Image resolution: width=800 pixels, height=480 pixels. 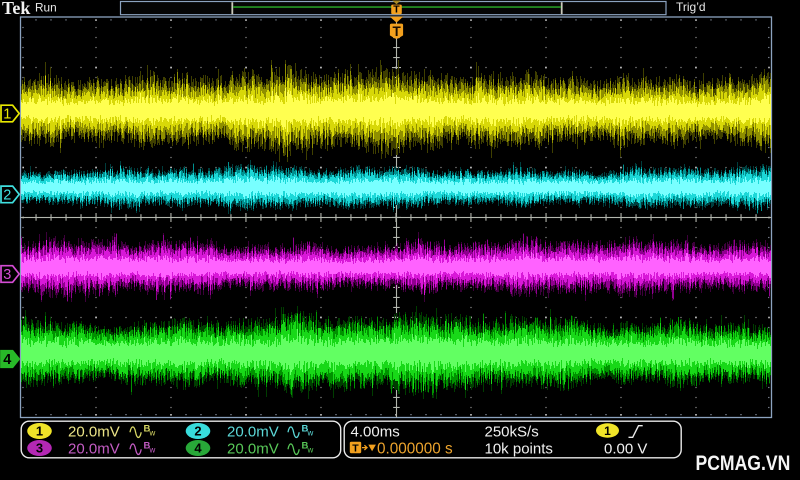 I want to click on svg-text: Run, so click(x=46, y=8).